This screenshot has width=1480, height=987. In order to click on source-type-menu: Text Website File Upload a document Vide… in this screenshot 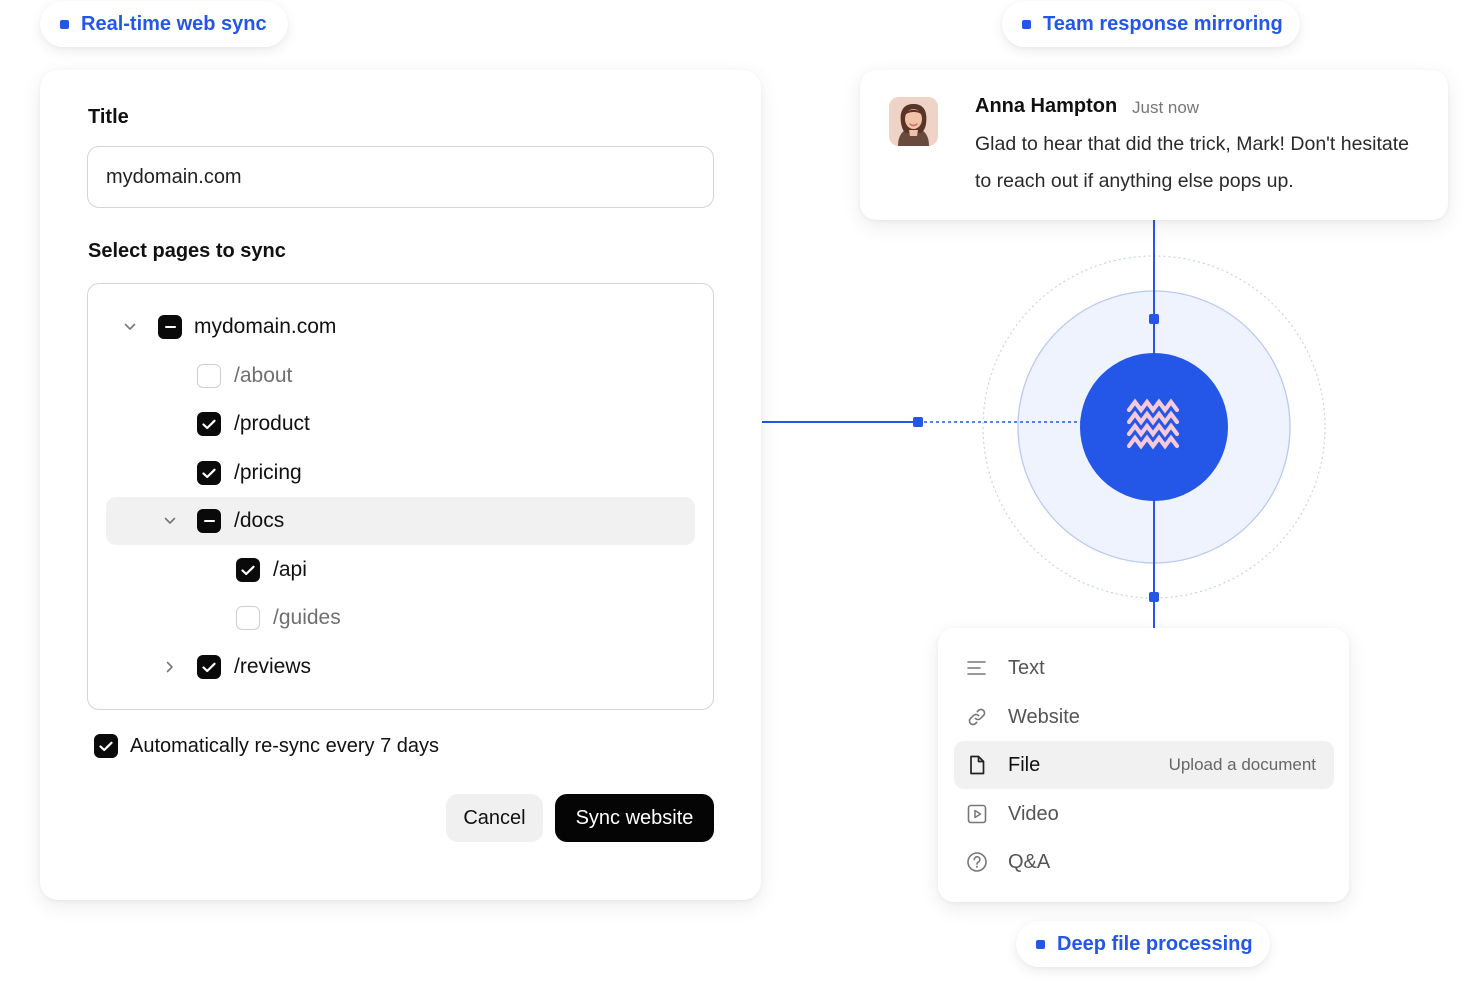, I will do `click(1143, 765)`.